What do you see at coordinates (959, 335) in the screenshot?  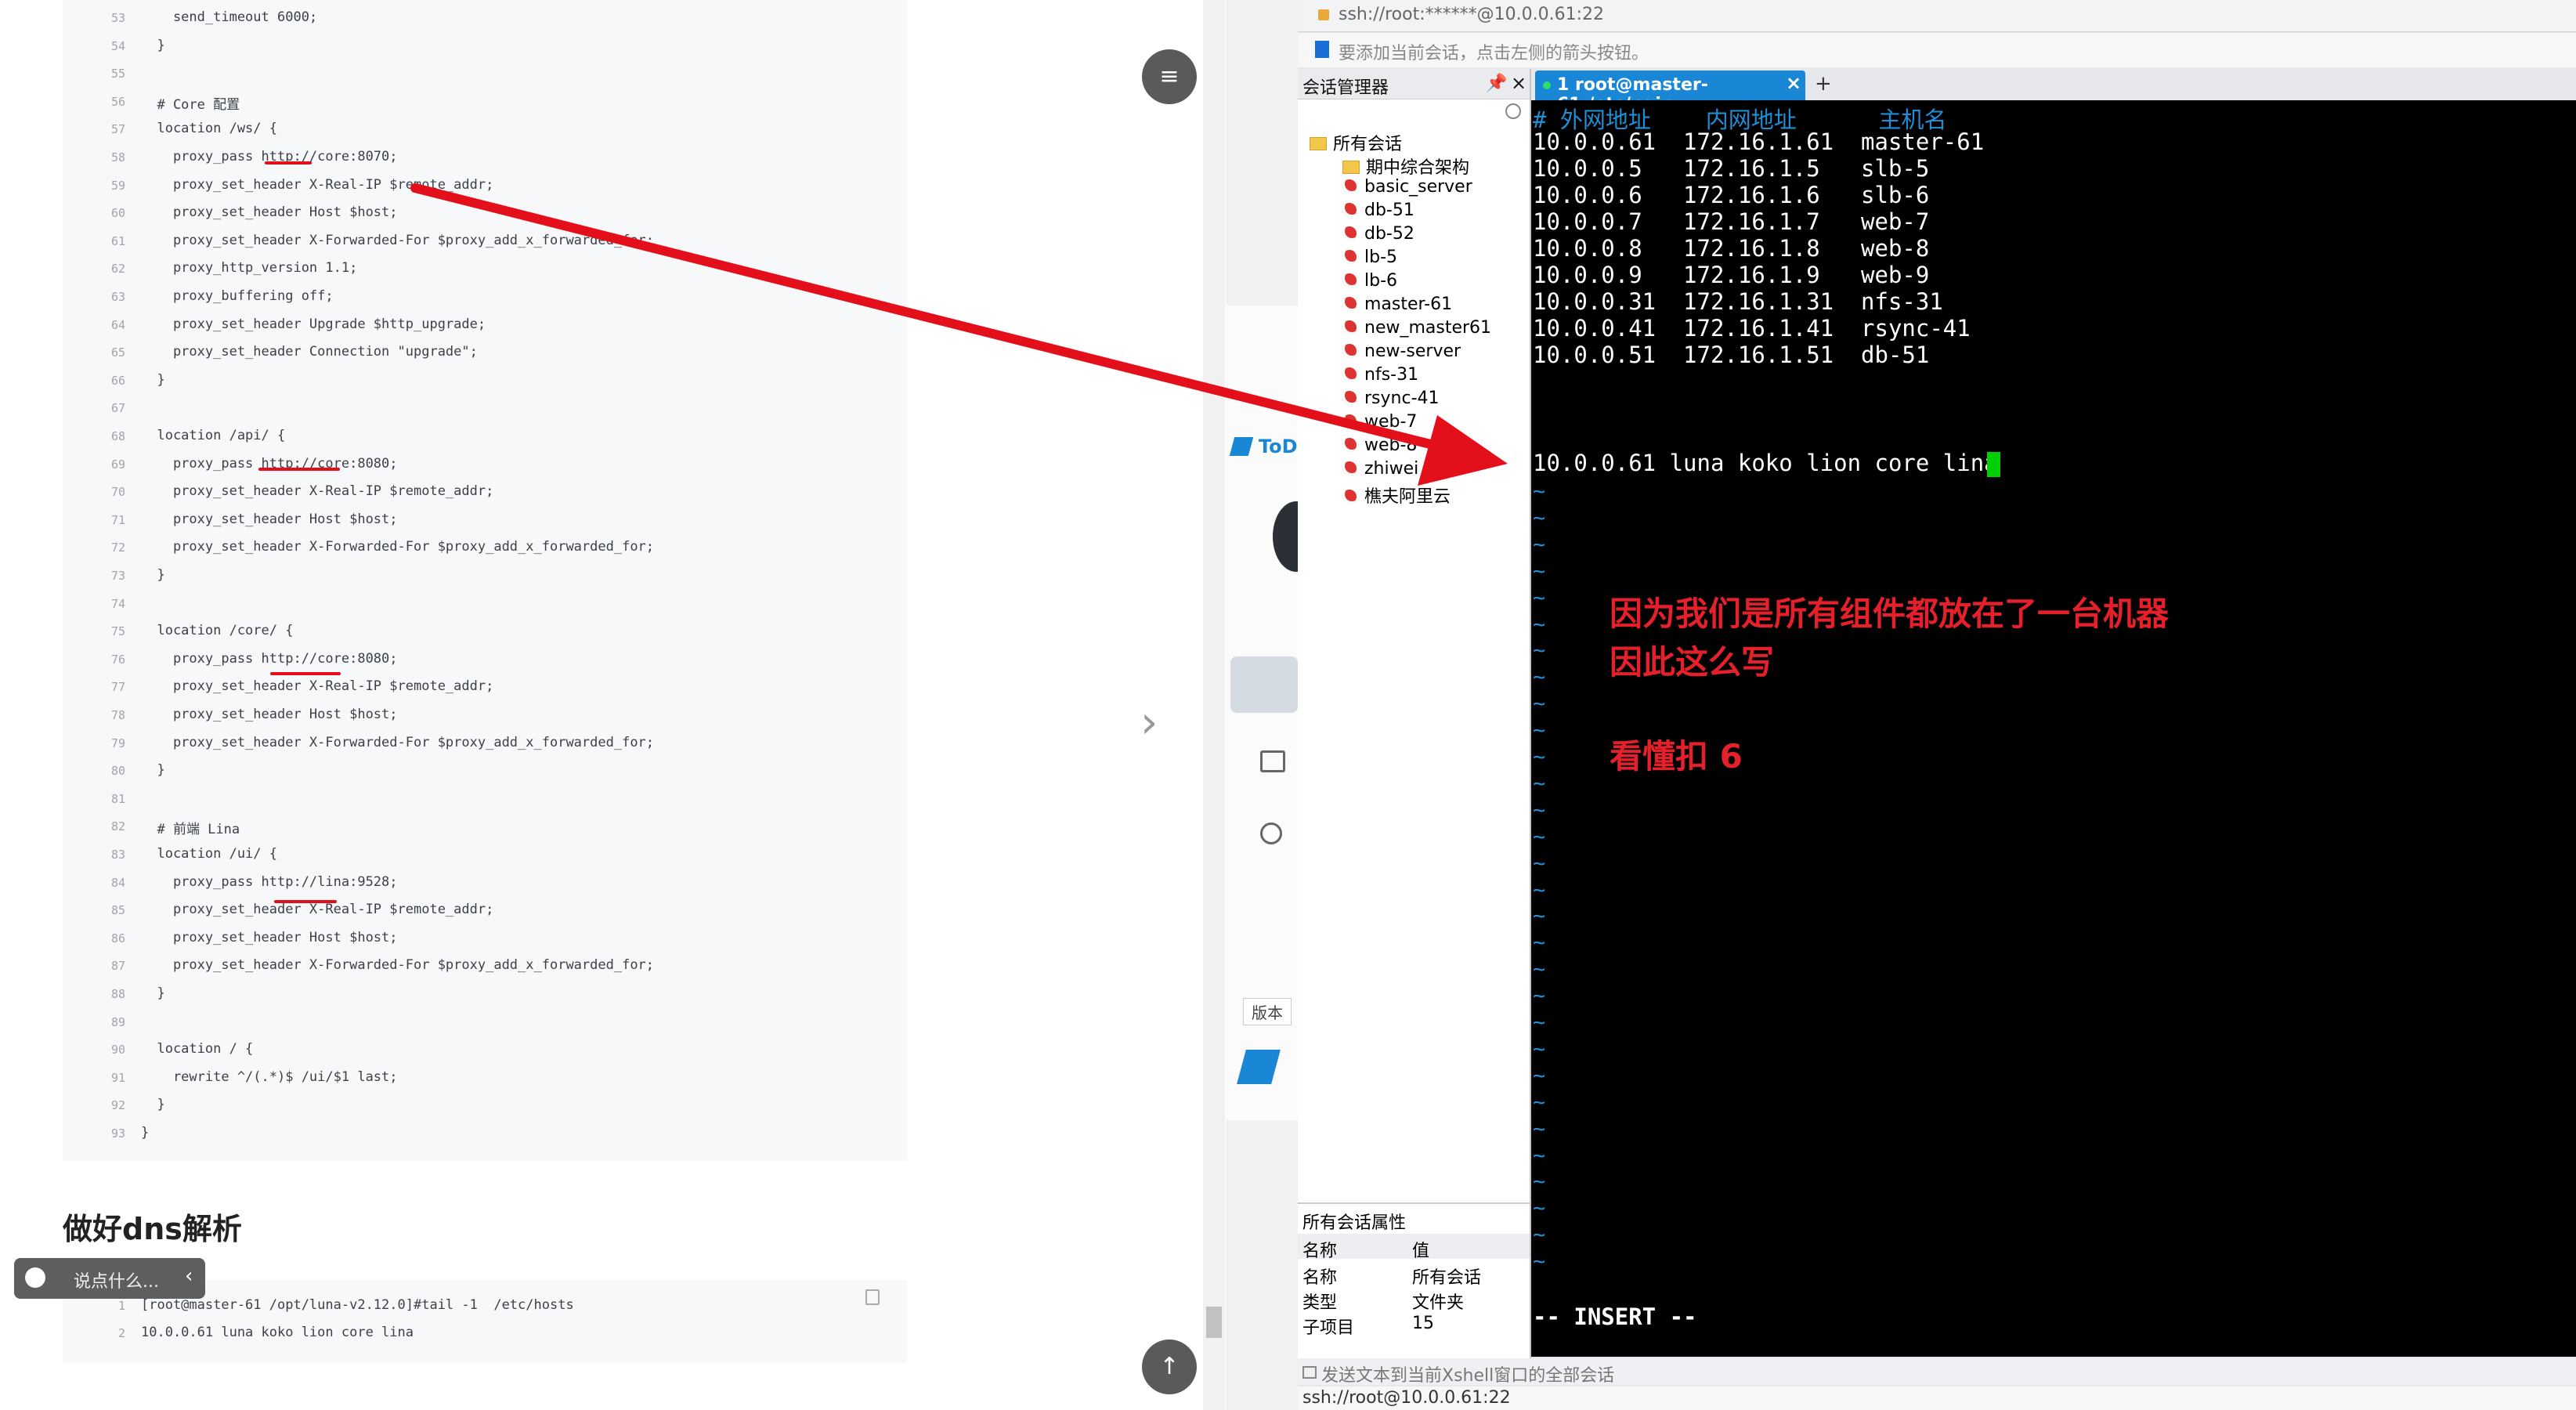 I see `annotation-arrow` at bounding box center [959, 335].